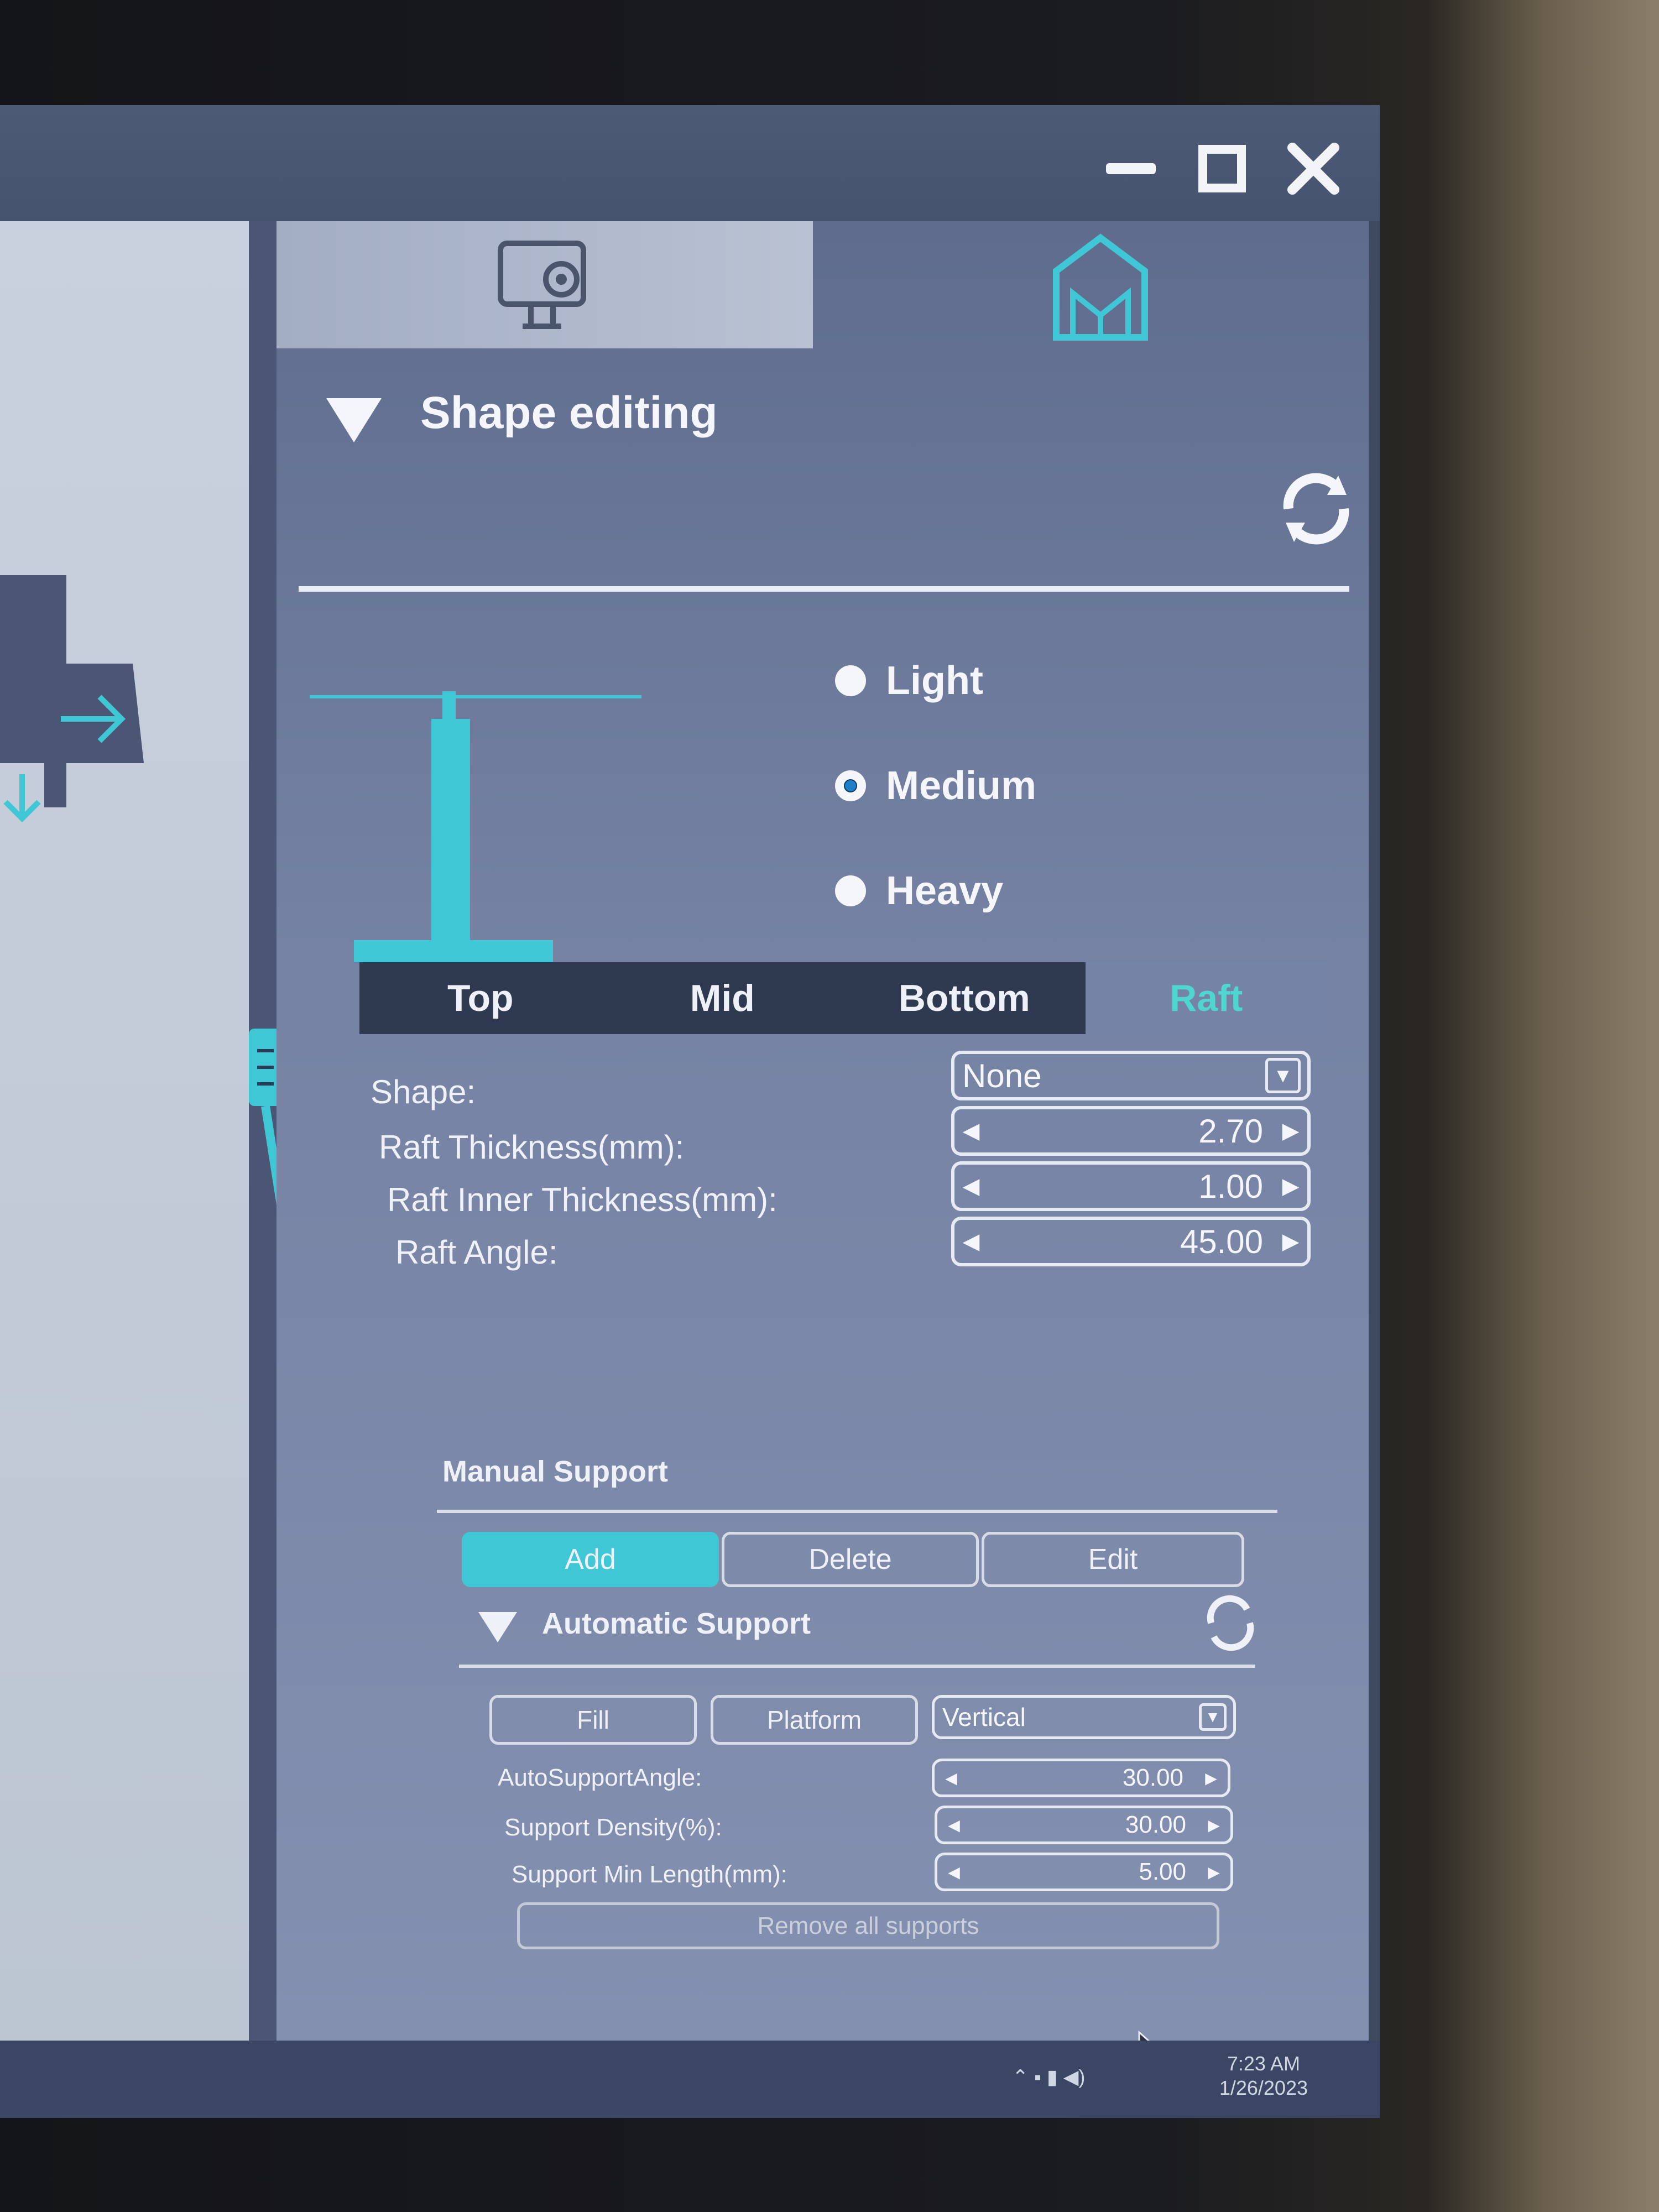  Describe the element at coordinates (984, 1717) in the screenshot. I see `direction-value: Vertical` at that location.